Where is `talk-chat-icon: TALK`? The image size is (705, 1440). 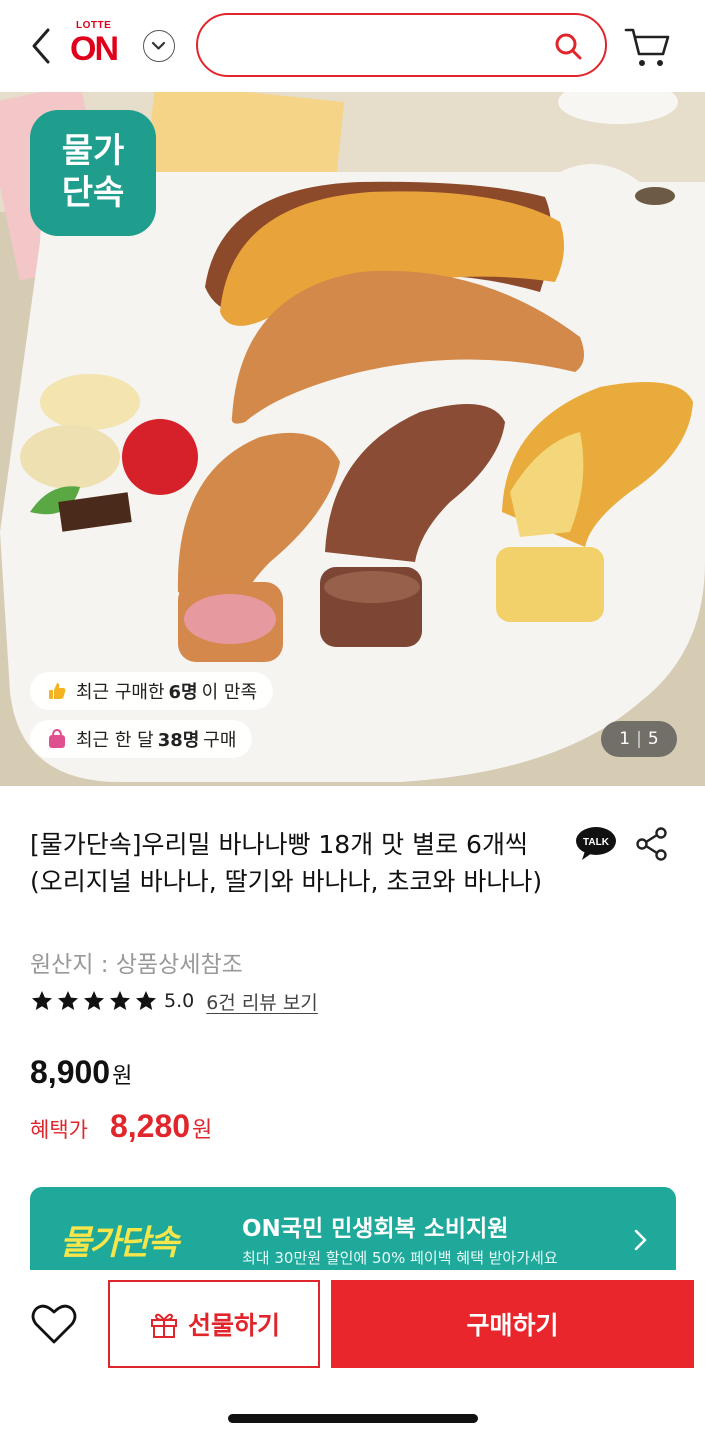 talk-chat-icon: TALK is located at coordinates (596, 843).